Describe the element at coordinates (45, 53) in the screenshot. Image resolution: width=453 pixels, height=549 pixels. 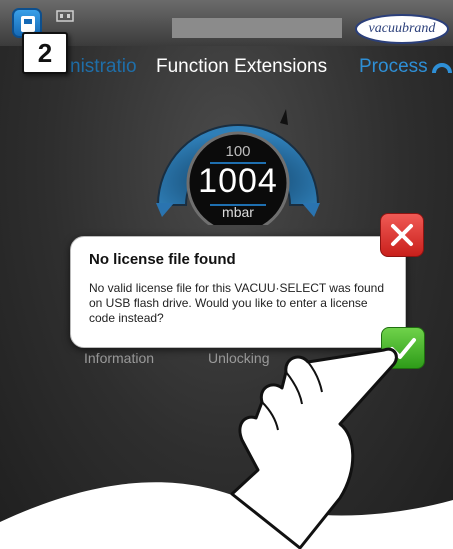
I see `step-number-badge: 2` at that location.